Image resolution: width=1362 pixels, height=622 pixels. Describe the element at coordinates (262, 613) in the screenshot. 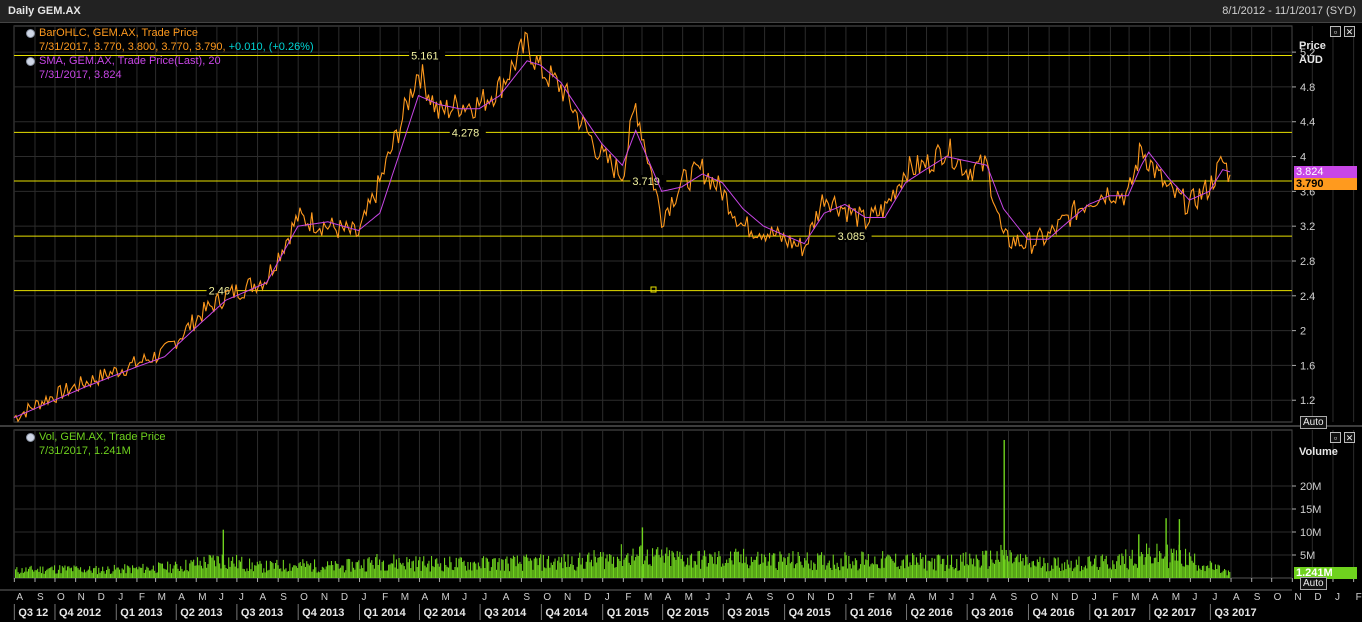

I see `quarter-label: Q3 2013` at that location.